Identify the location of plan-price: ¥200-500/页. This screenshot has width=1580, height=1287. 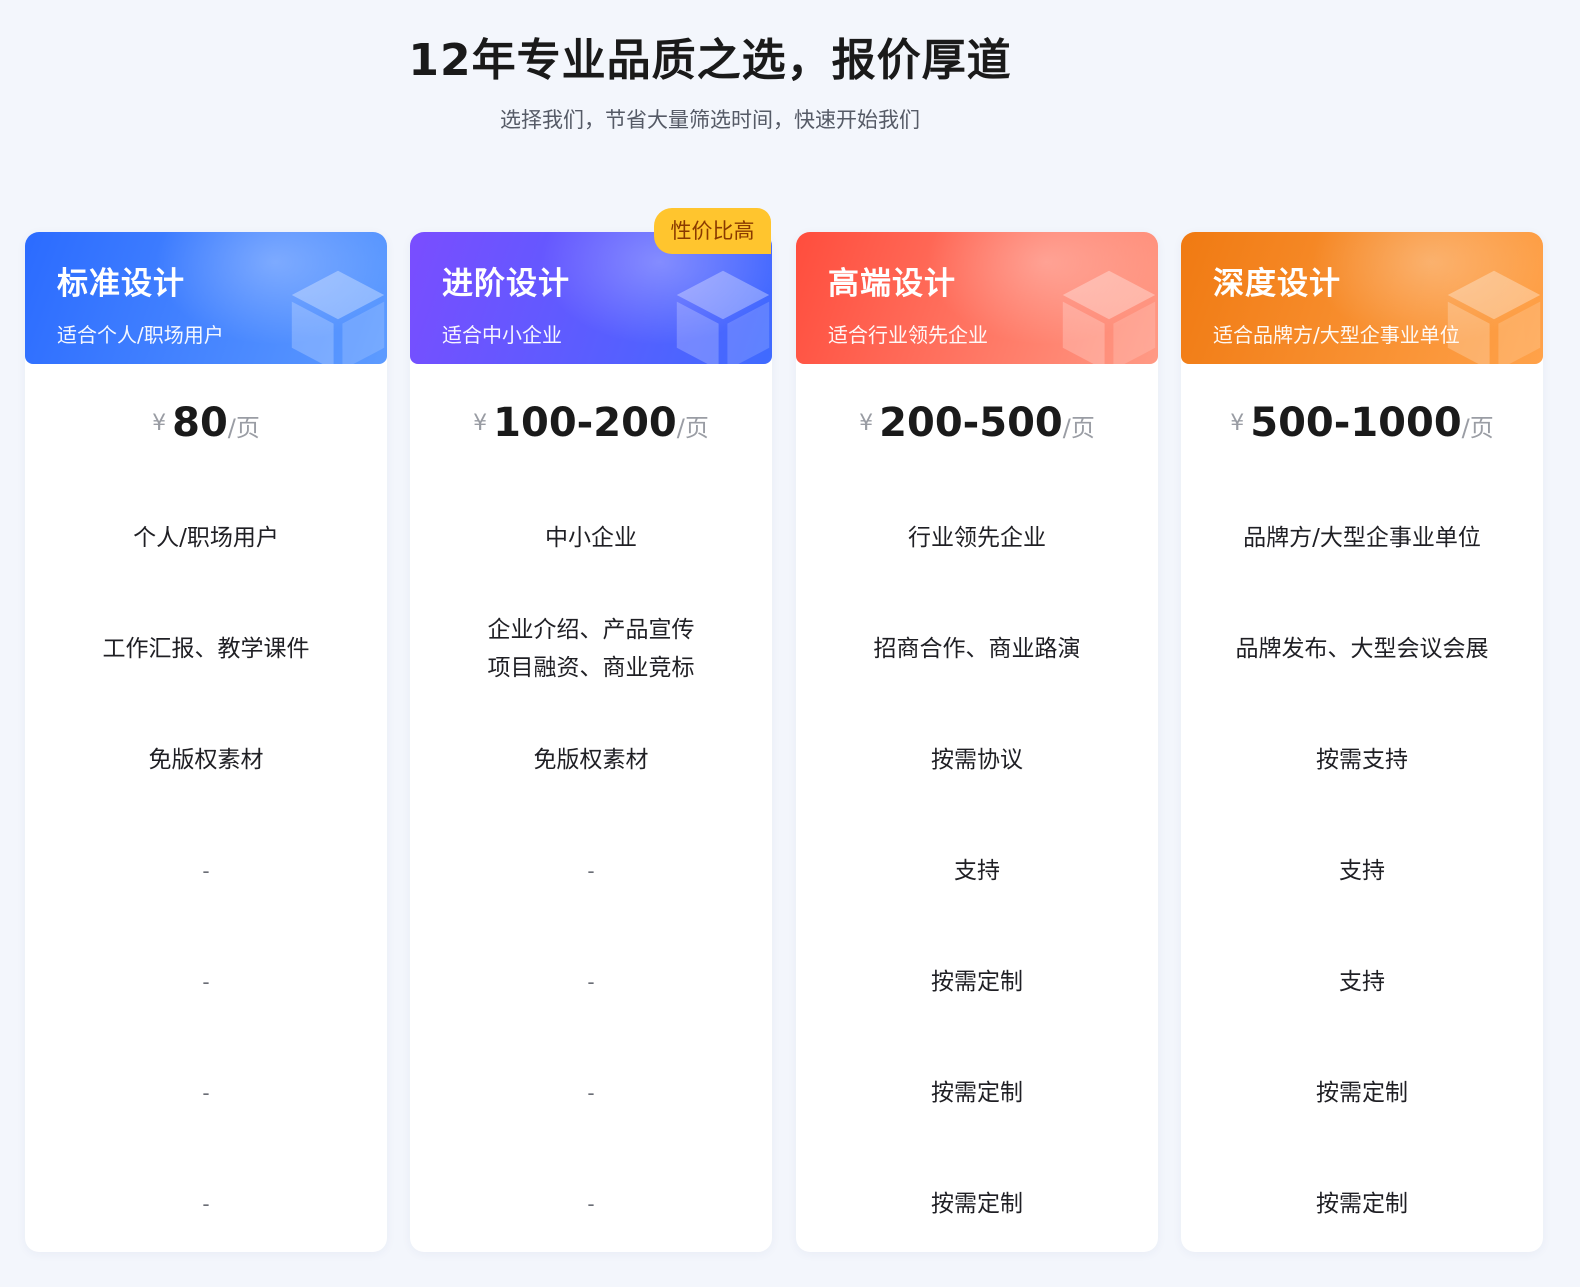
(977, 423).